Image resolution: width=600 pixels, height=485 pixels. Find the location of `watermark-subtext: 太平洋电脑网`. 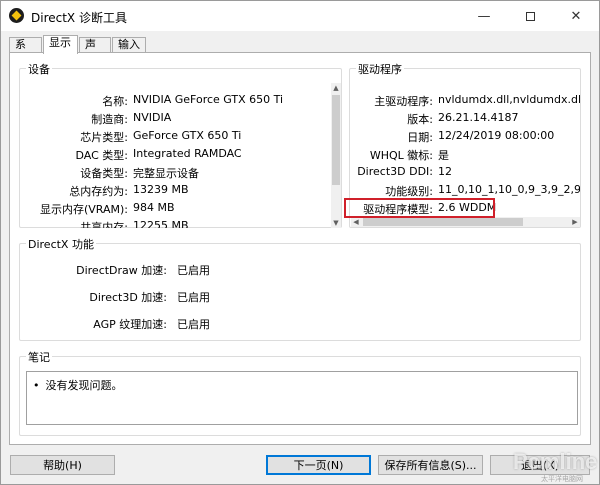

watermark-subtext: 太平洋电脑网 is located at coordinates (562, 479).